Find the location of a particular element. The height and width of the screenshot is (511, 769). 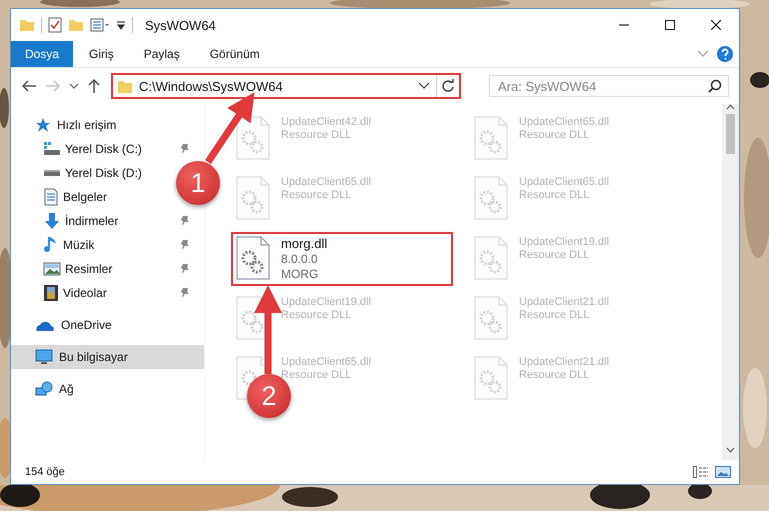

dropdown-icon is located at coordinates (121, 25).